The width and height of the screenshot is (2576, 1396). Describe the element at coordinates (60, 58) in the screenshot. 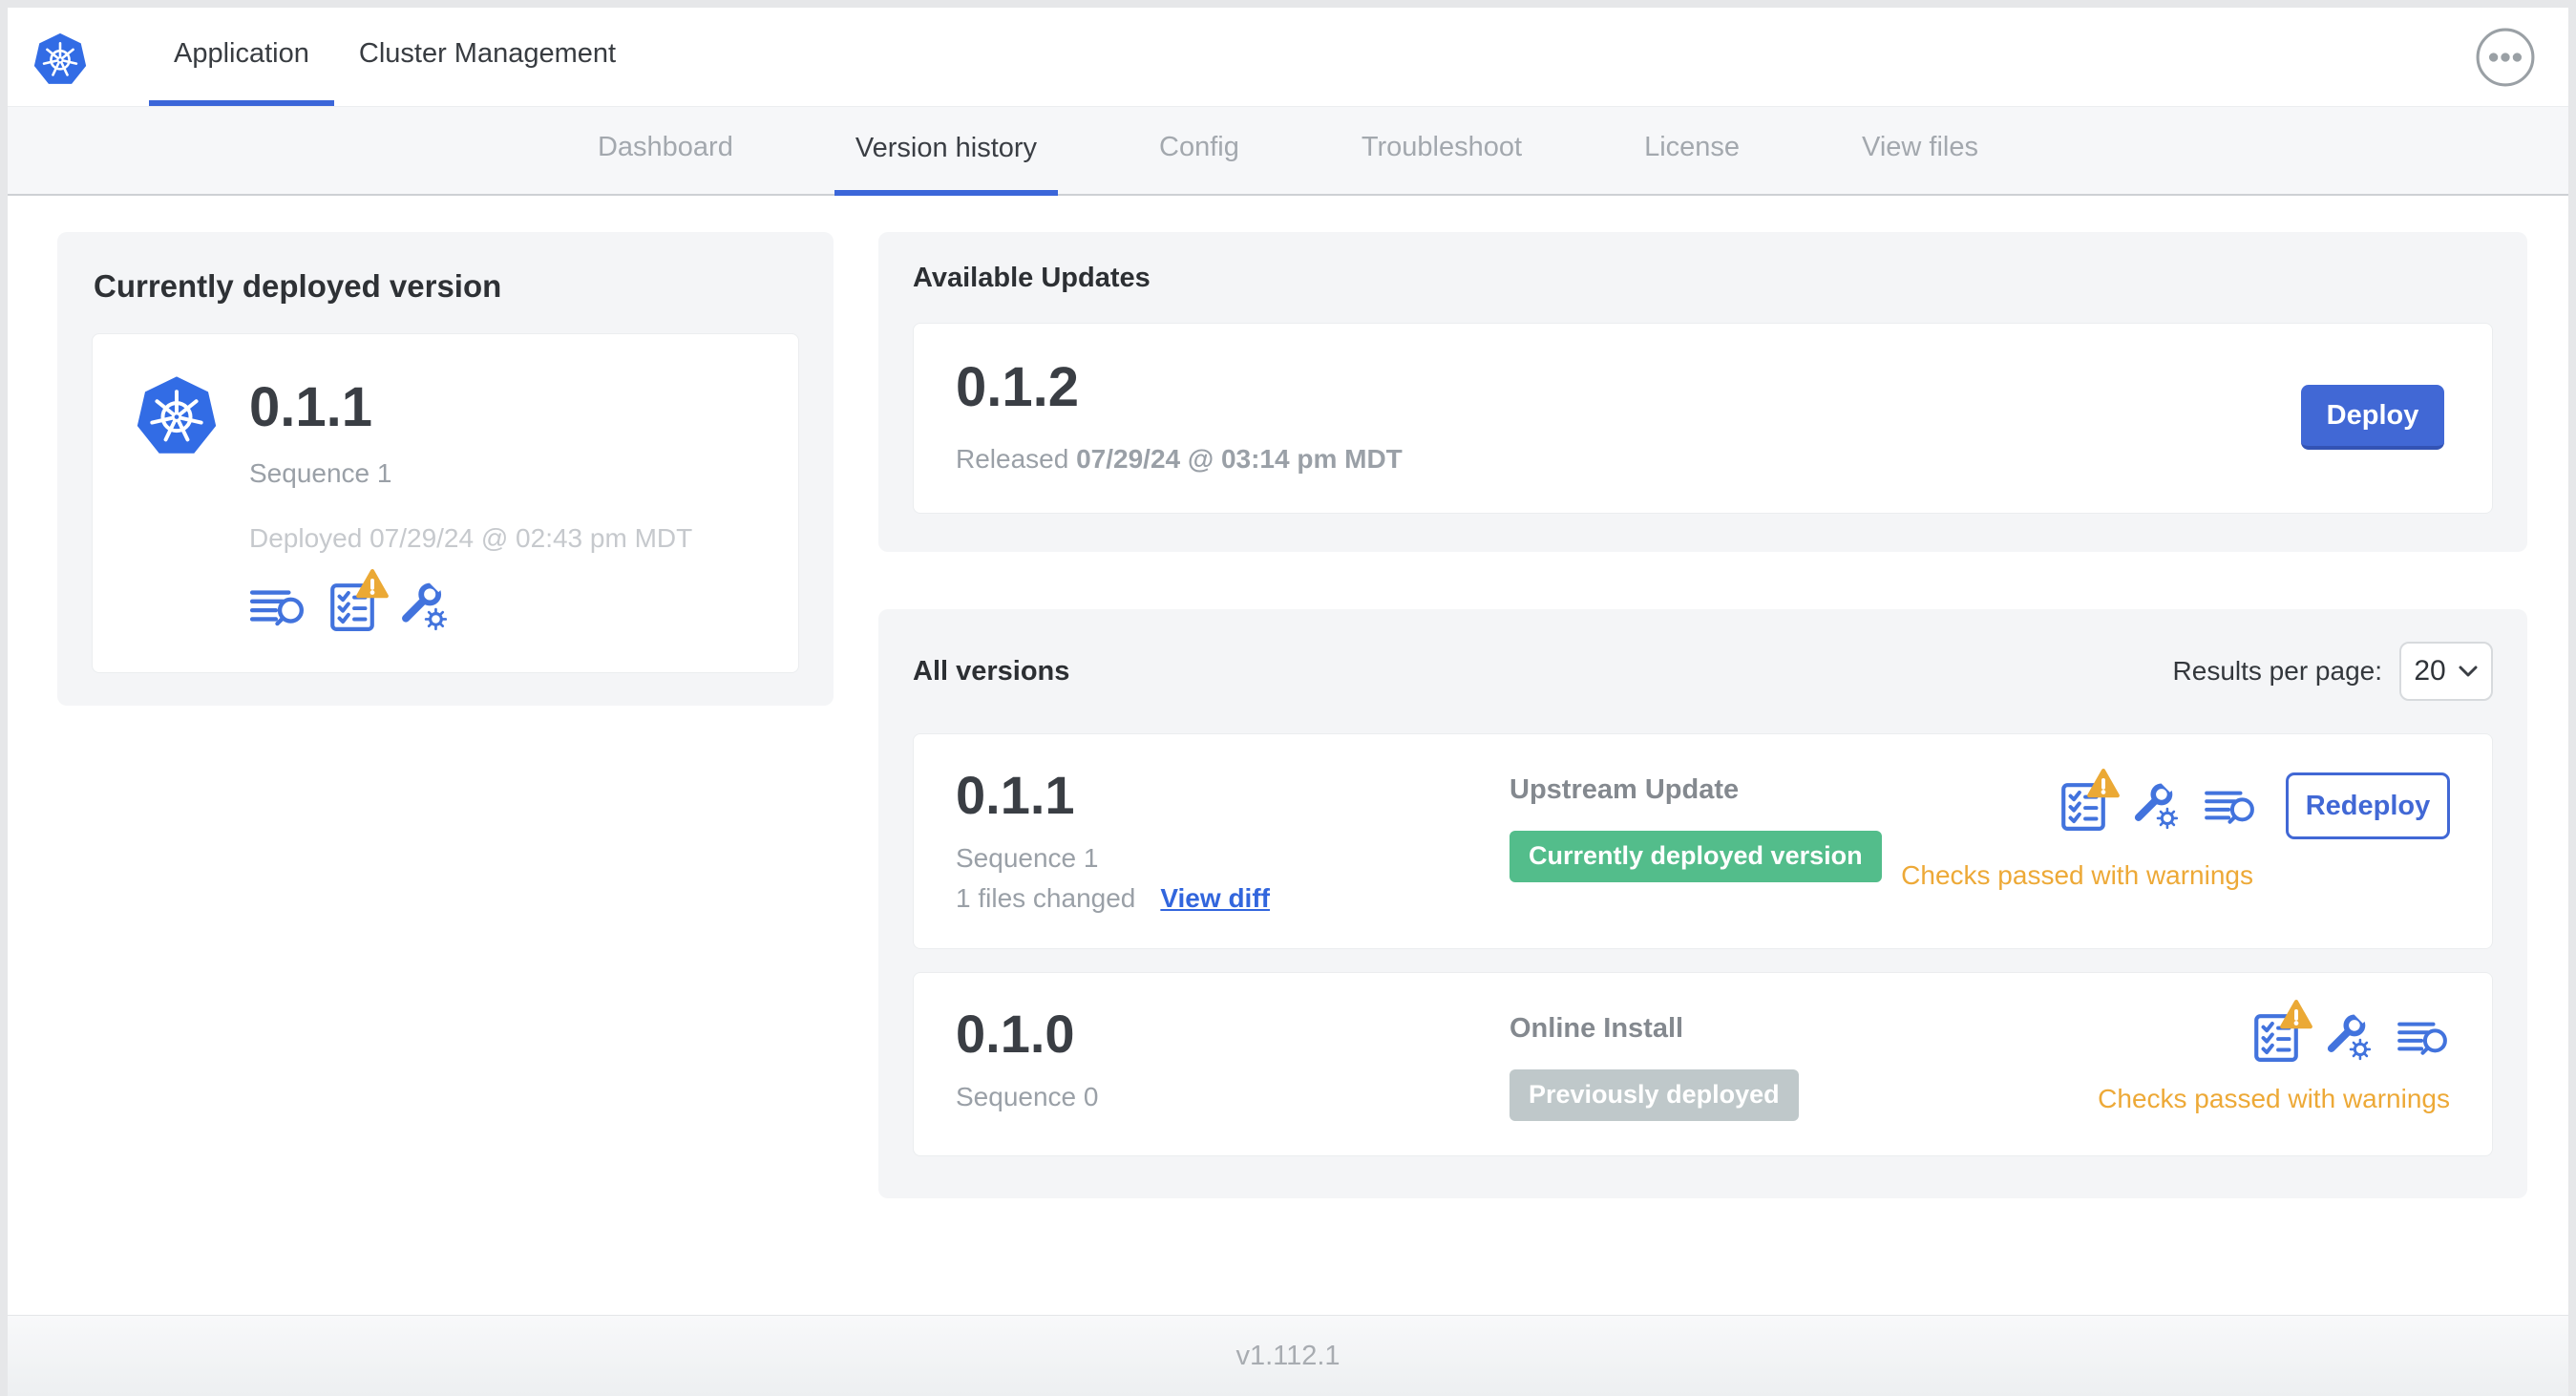

I see `kubernetes-logo-icon` at that location.